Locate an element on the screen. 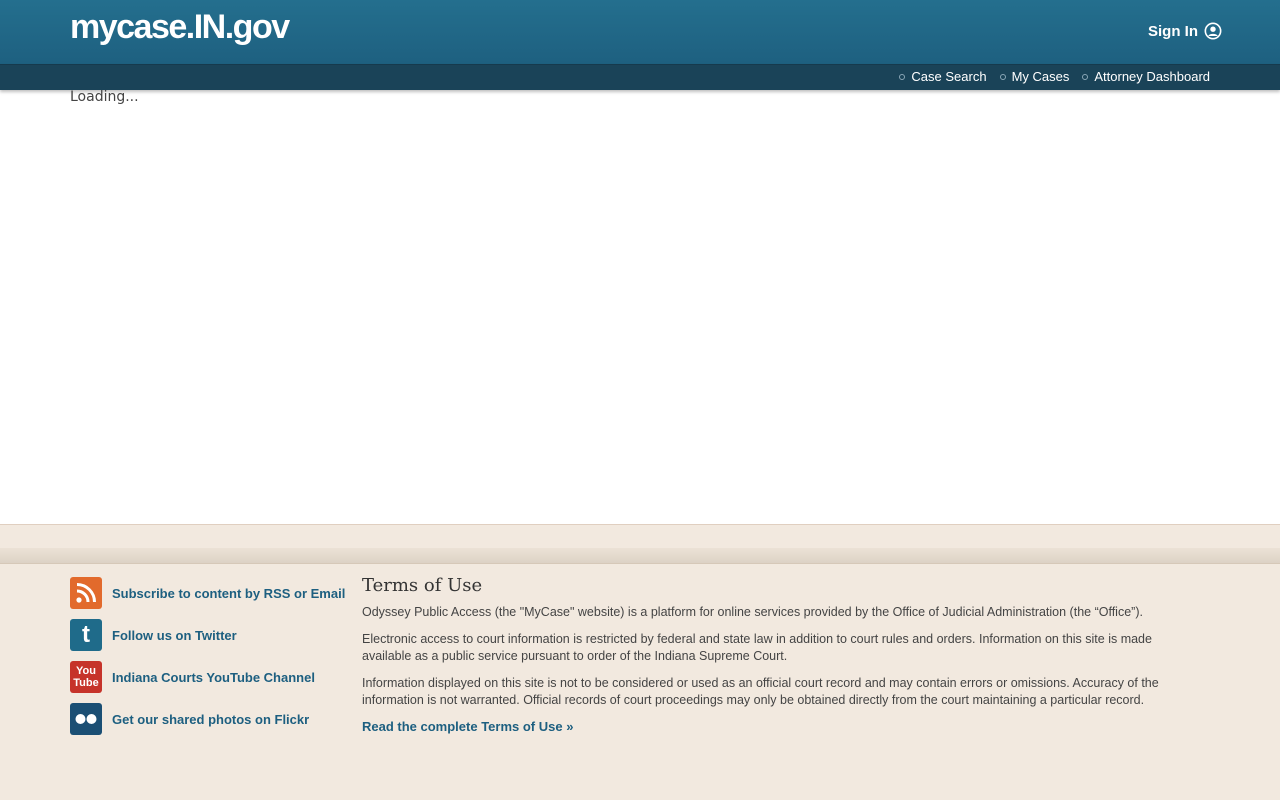 The image size is (1280, 800). social-link-rss: Subscribe to content by RSS or Email is located at coordinates (207, 593).